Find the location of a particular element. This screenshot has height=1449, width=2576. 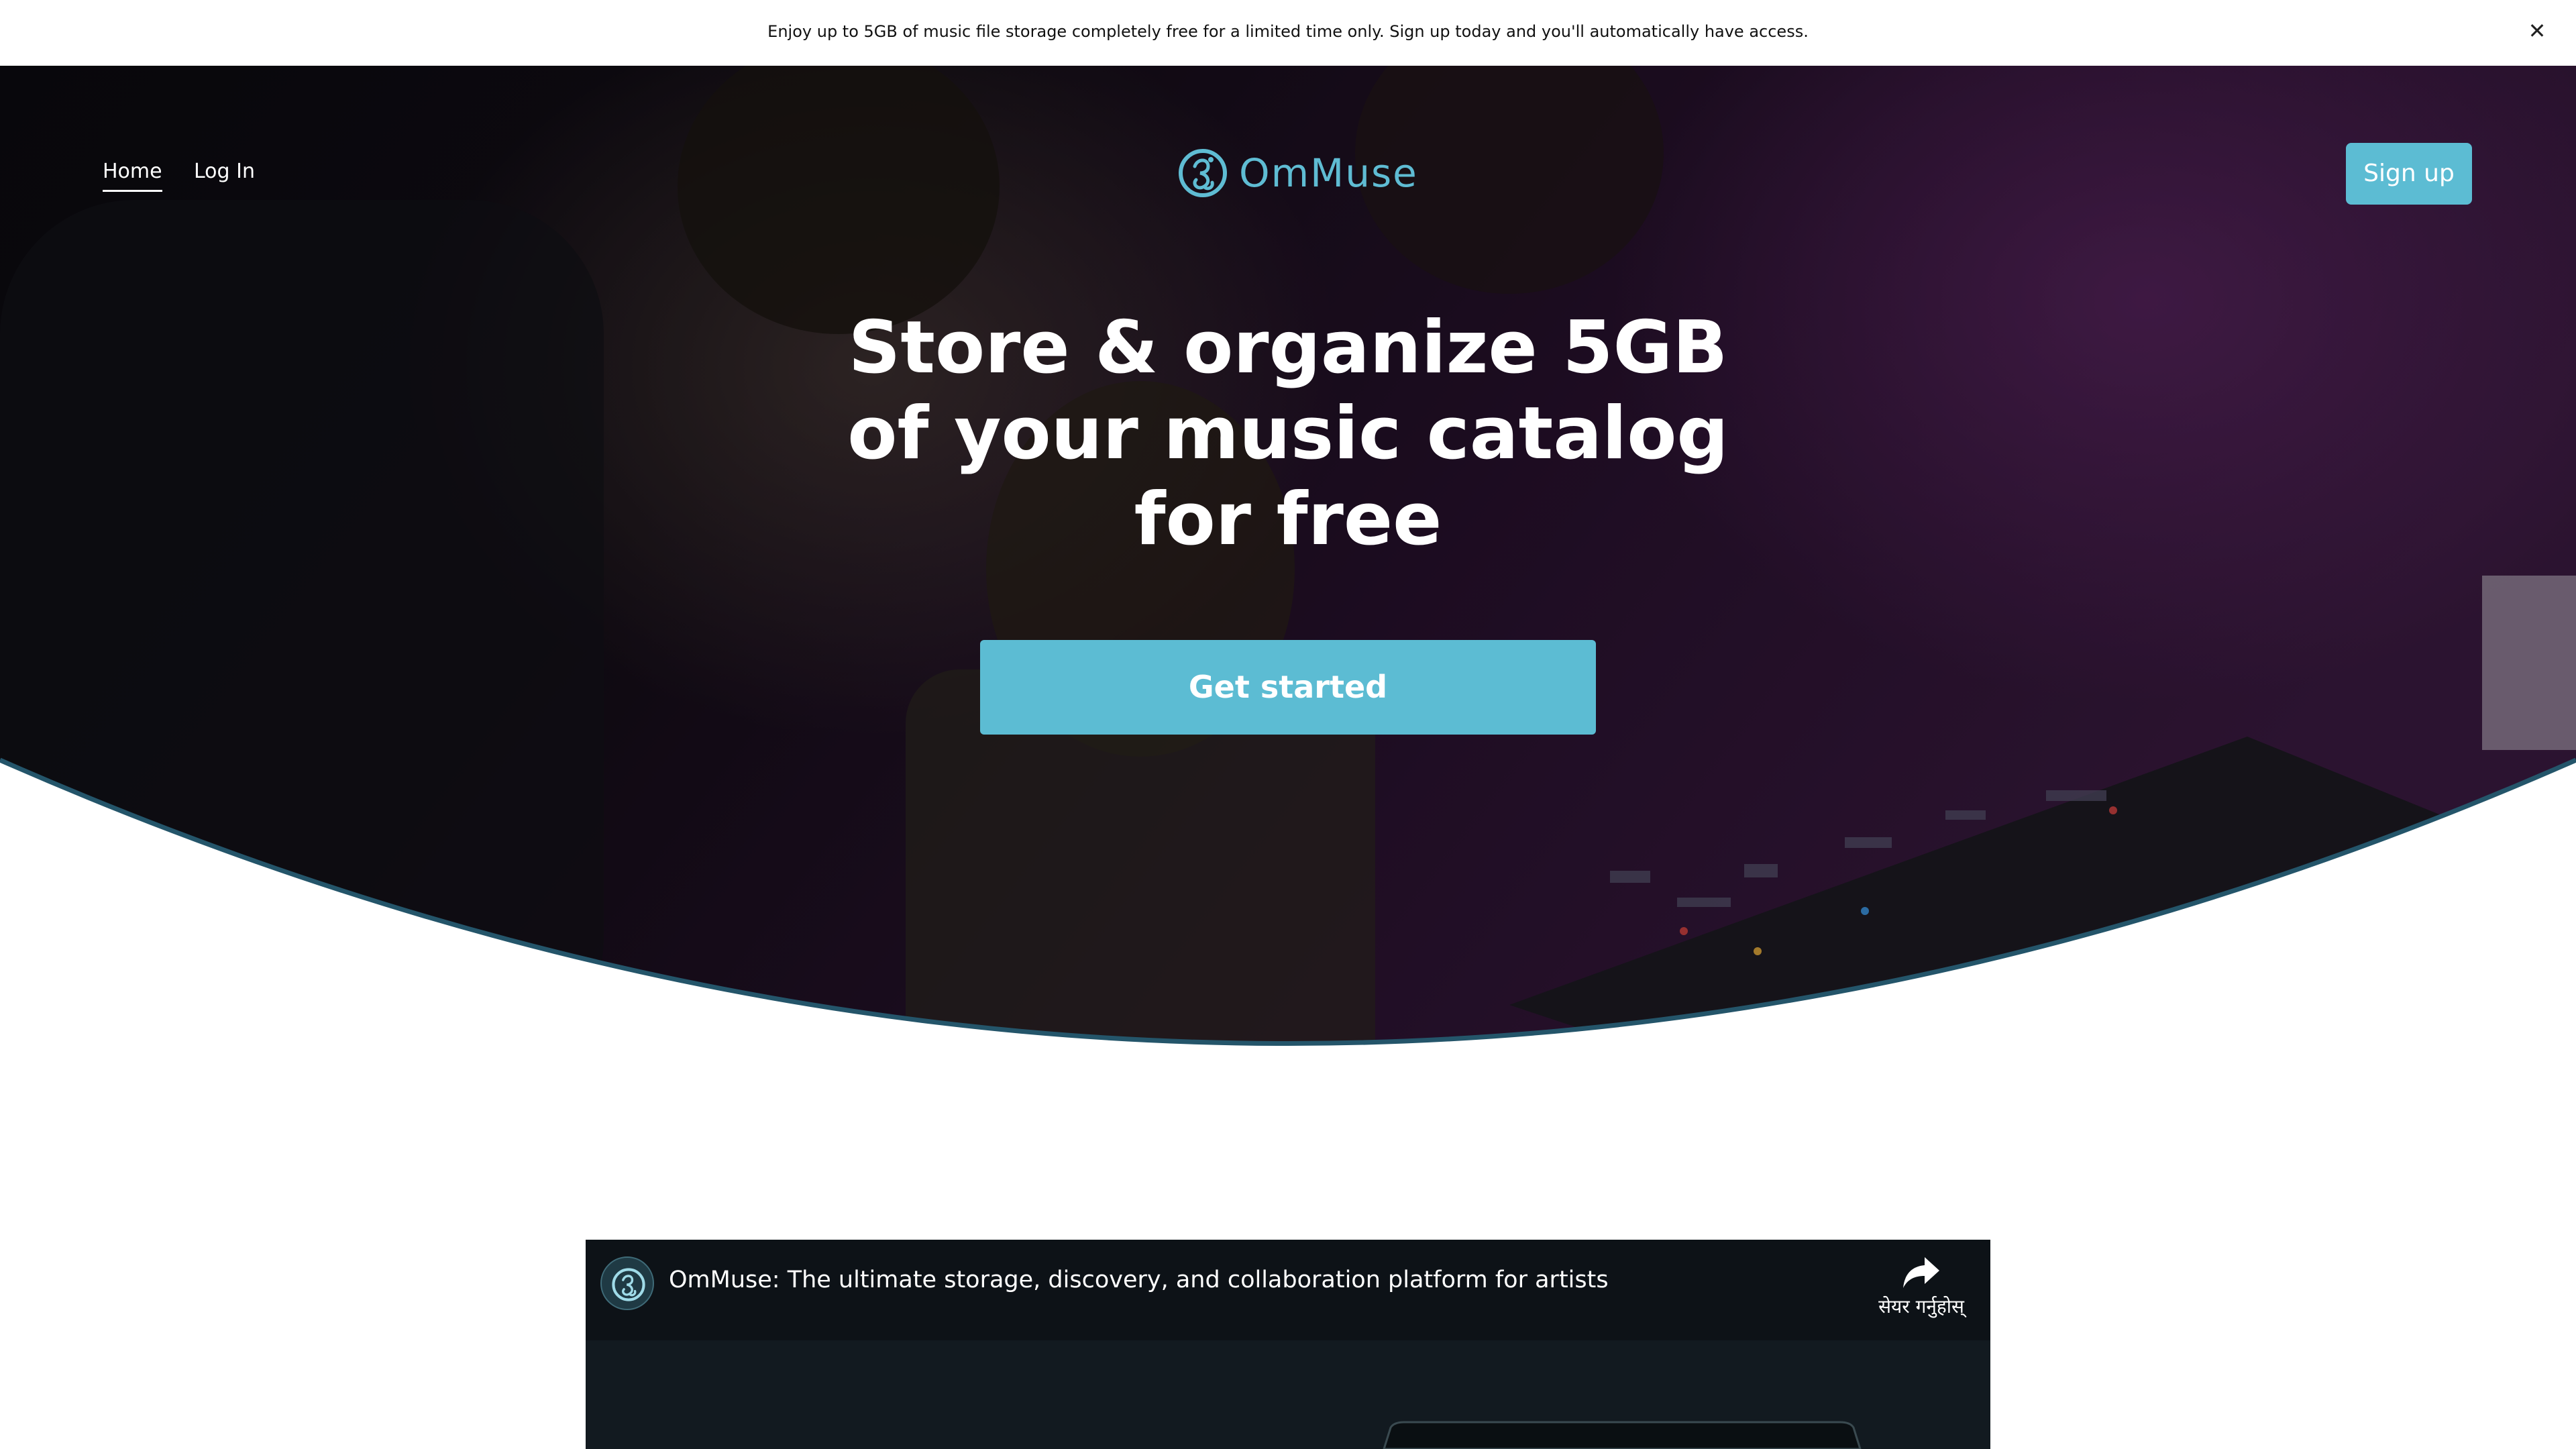

share-icon is located at coordinates (1921, 1272).